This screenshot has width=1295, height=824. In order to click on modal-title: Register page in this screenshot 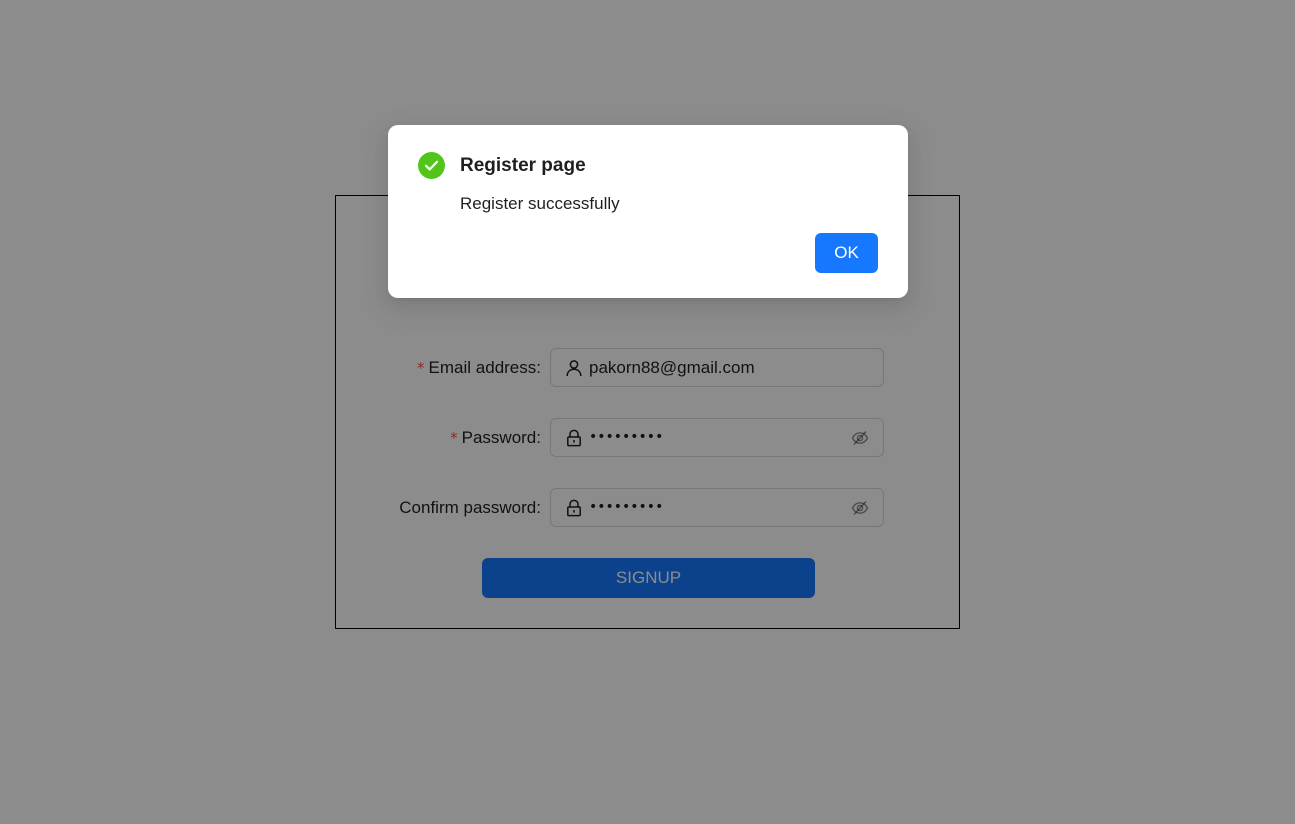, I will do `click(523, 165)`.